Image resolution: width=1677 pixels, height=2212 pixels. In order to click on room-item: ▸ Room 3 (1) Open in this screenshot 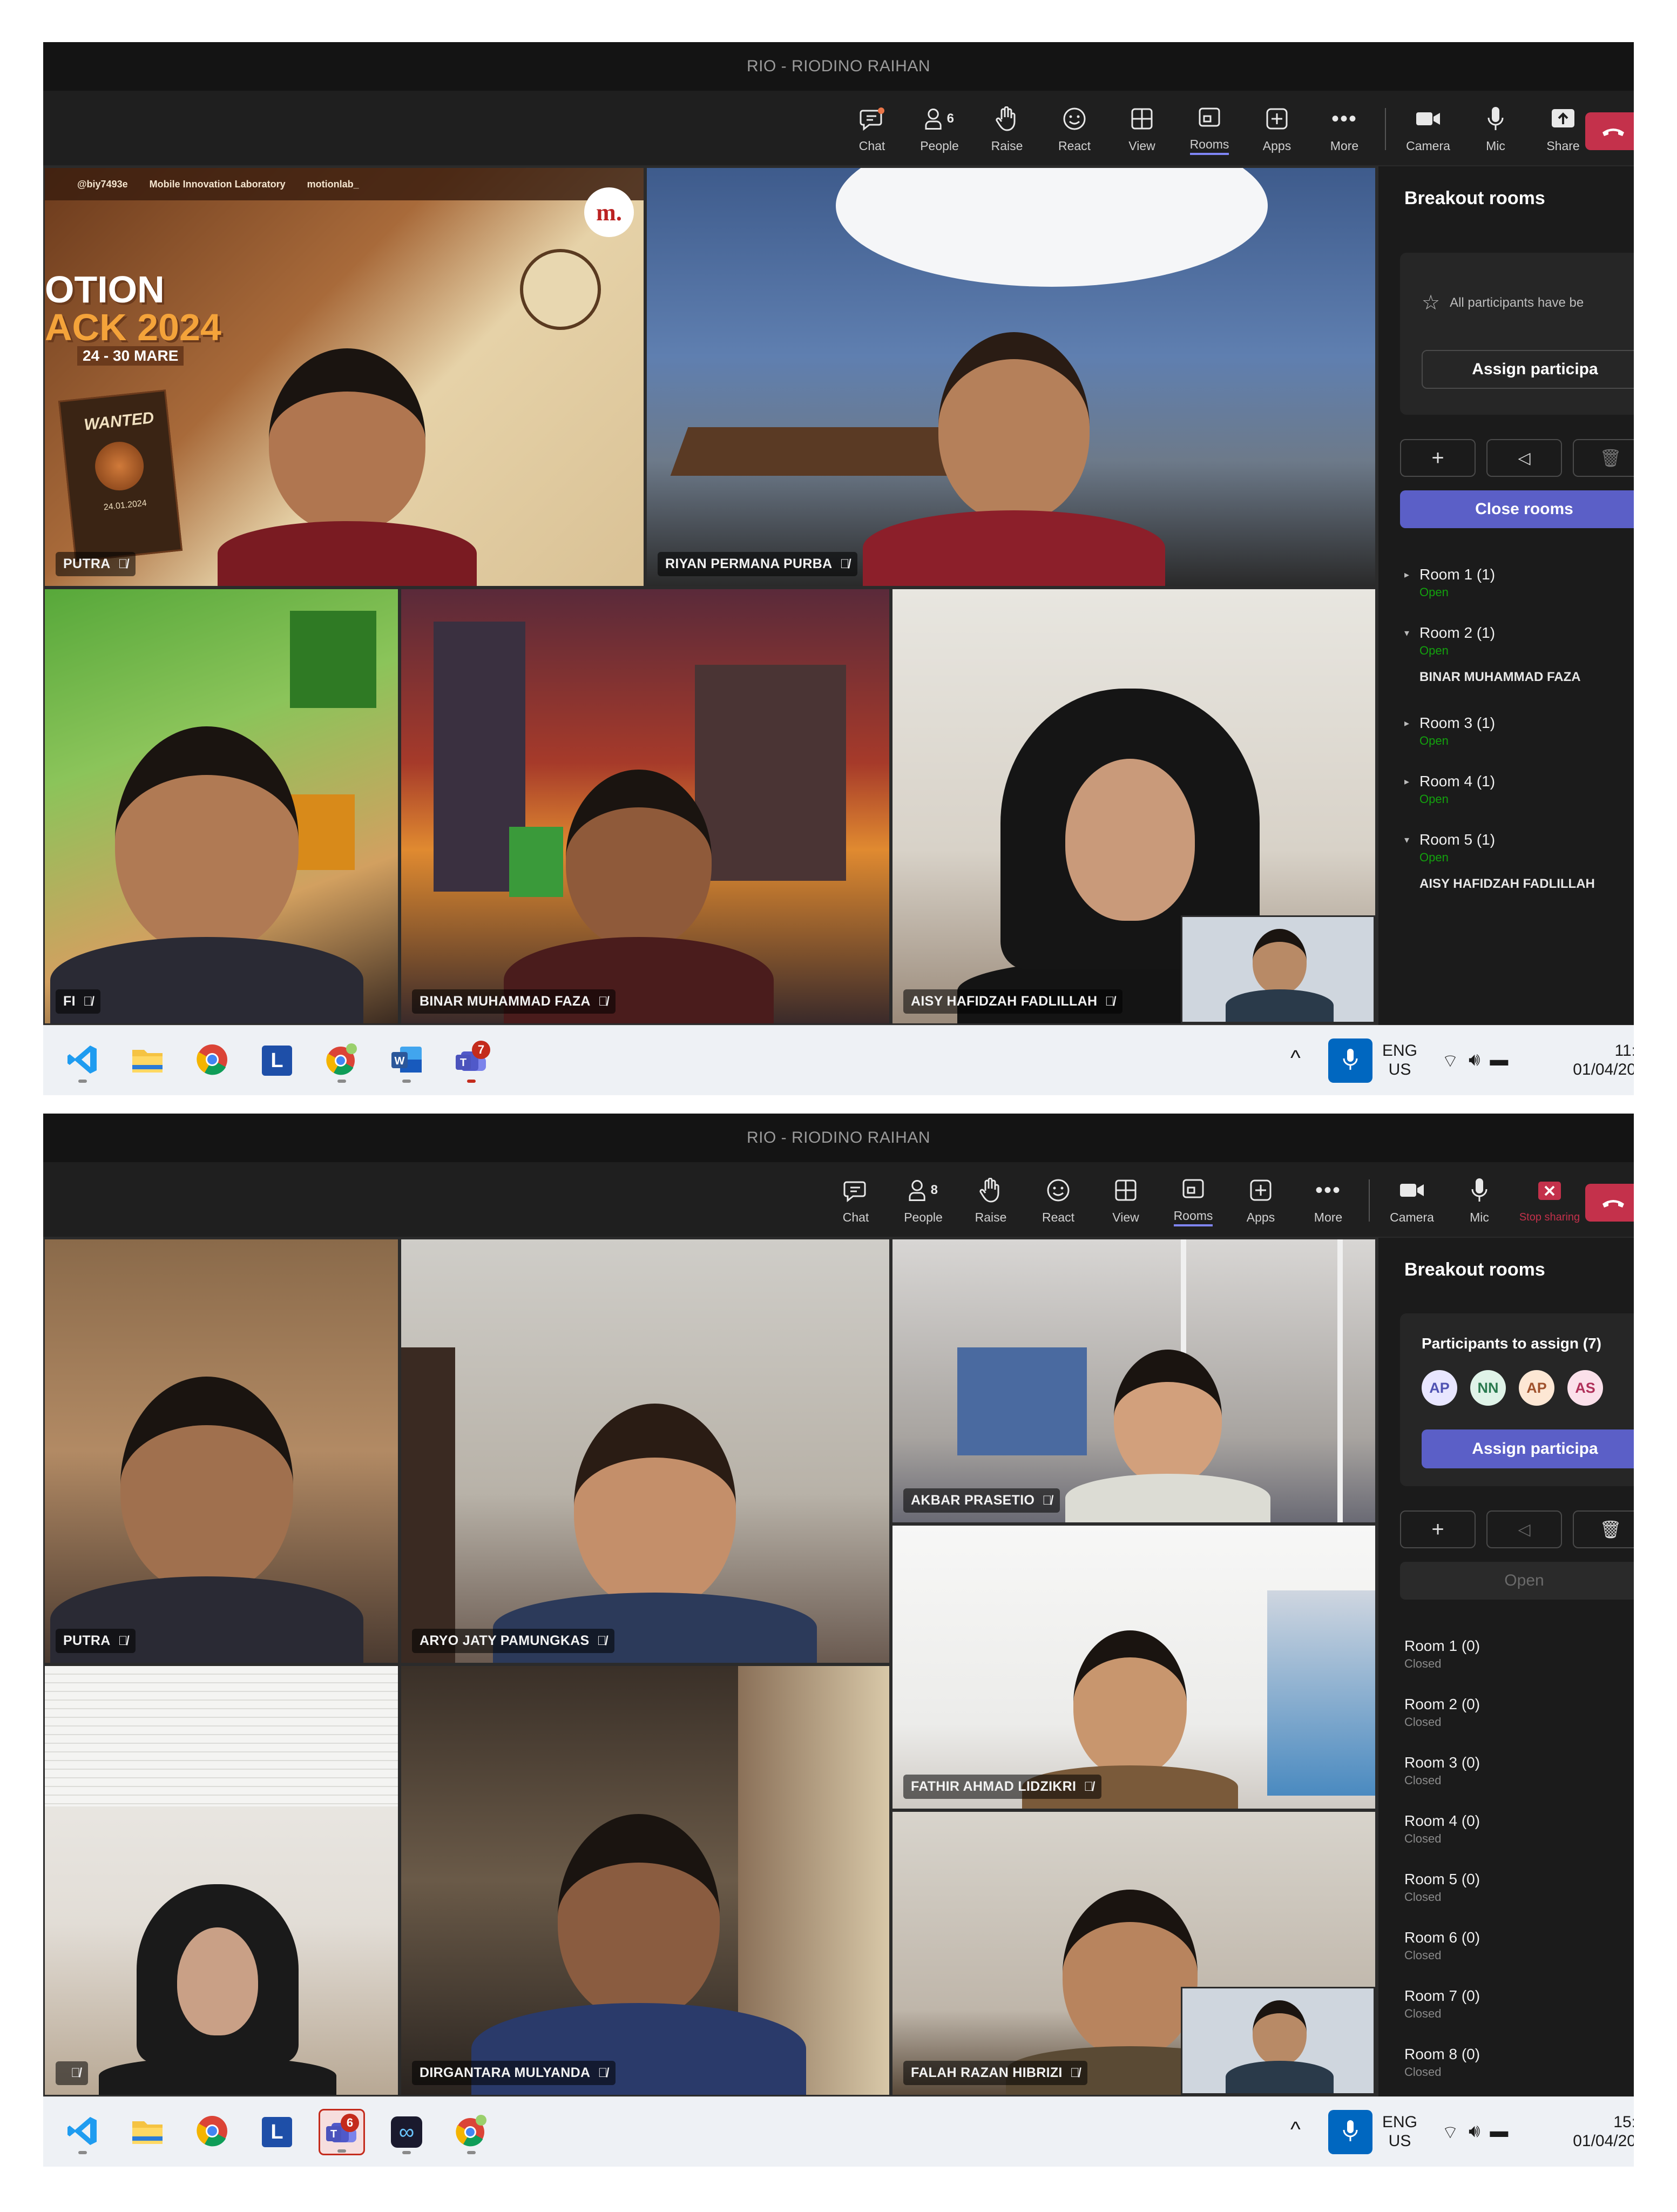, I will do `click(1518, 731)`.